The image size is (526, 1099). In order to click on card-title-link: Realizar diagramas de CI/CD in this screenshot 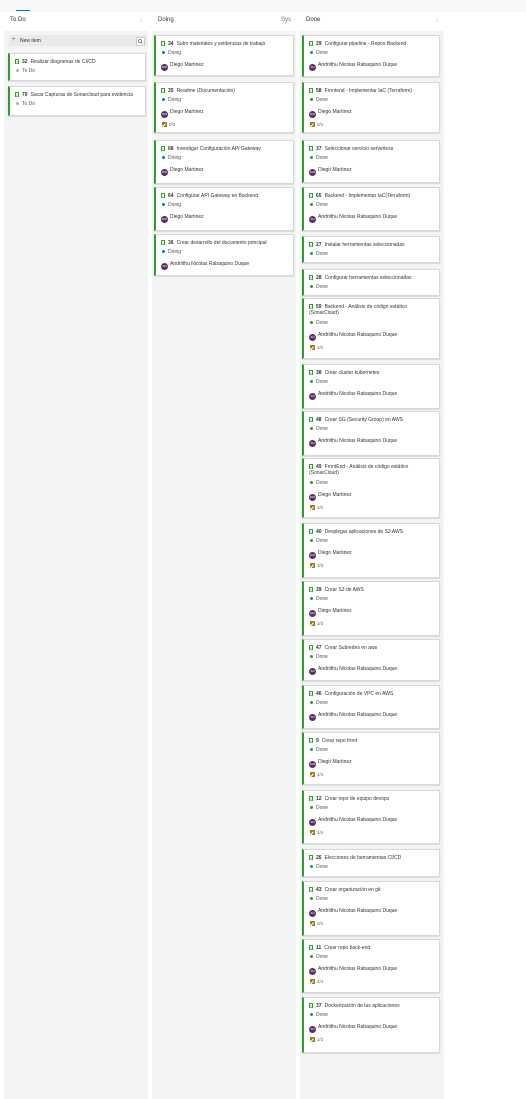, I will do `click(63, 62)`.